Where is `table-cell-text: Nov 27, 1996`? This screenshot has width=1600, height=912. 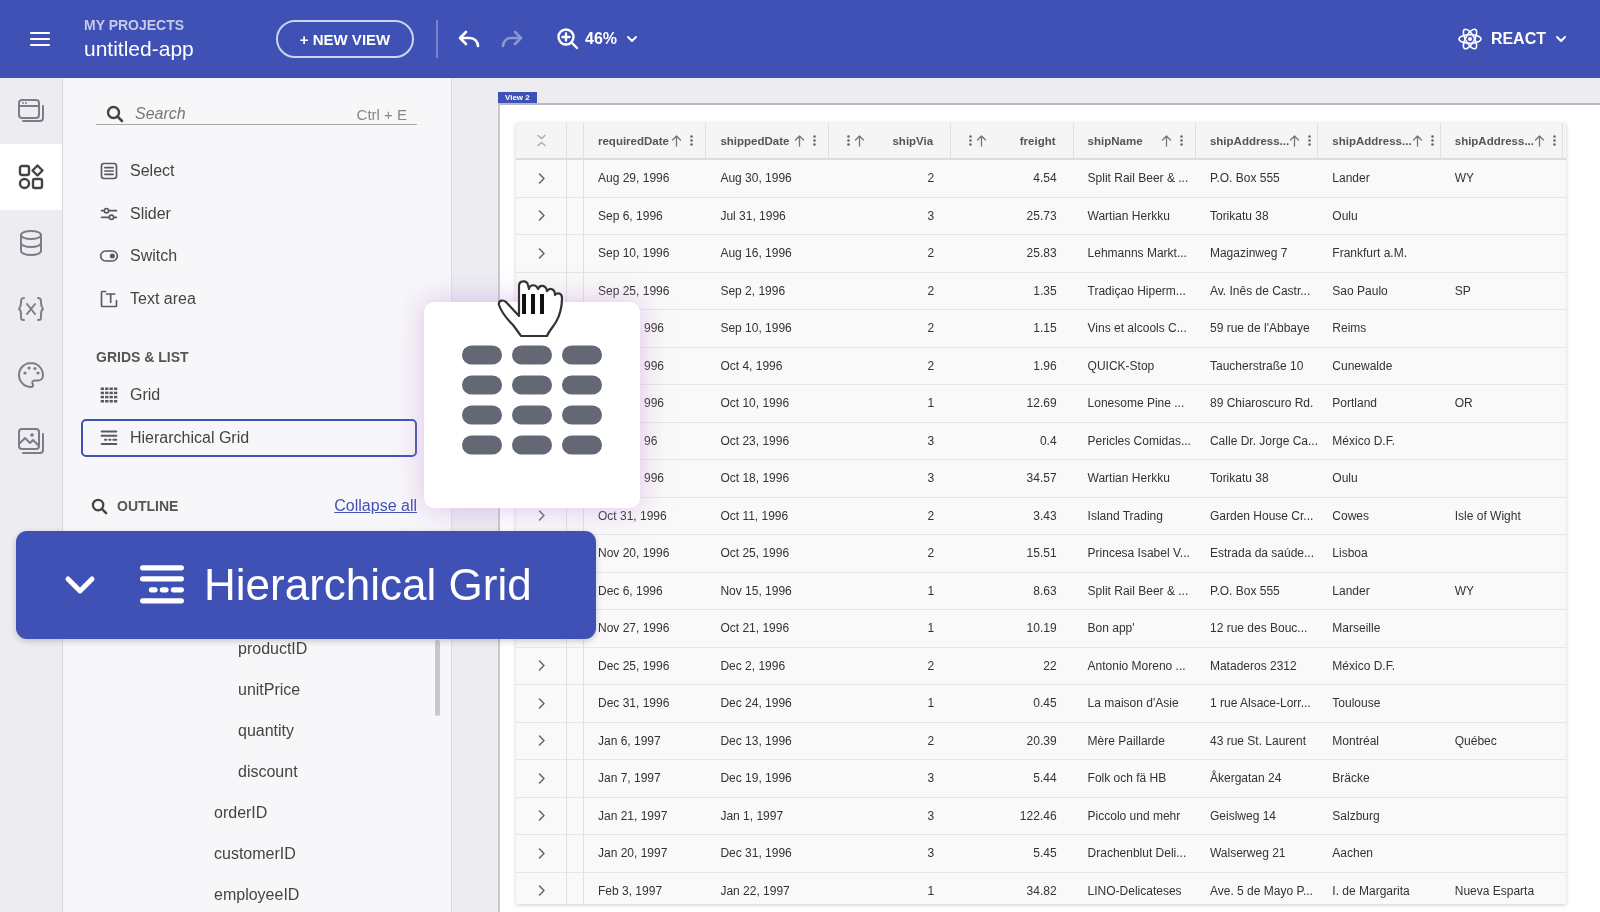 table-cell-text: Nov 27, 1996 is located at coordinates (634, 628).